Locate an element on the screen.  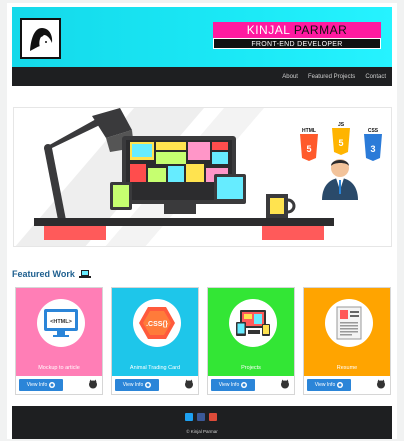
project-card-projects: Projects View Info is located at coordinates (251, 341).